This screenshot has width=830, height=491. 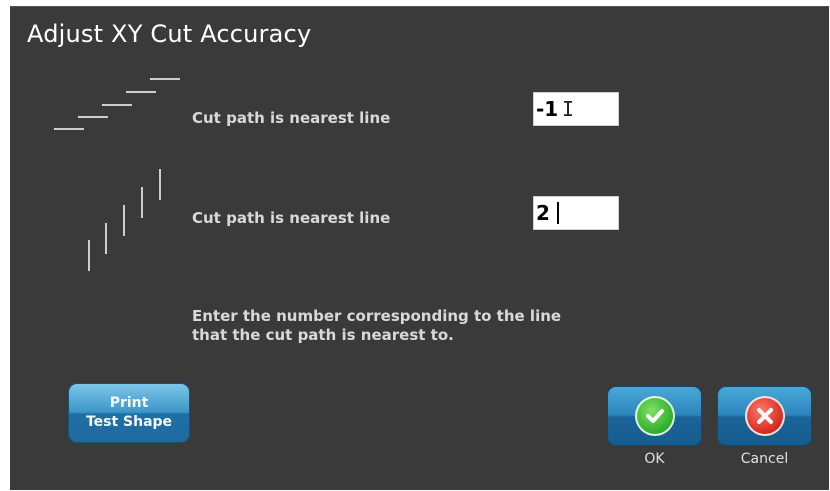 What do you see at coordinates (576, 213) in the screenshot?
I see `y-offset-input` at bounding box center [576, 213].